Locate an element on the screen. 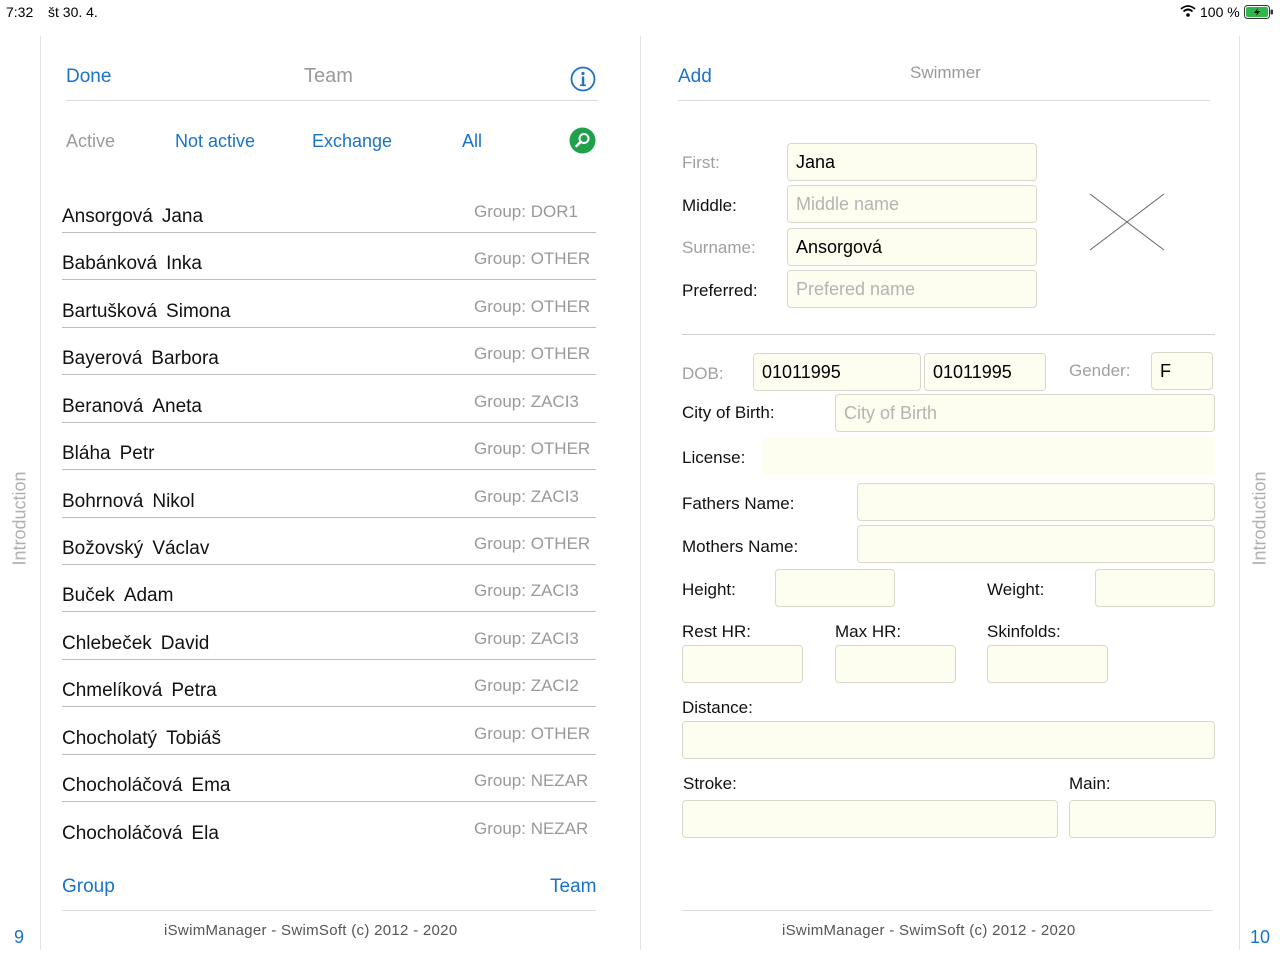 The height and width of the screenshot is (960, 1280). swimmer-surname: Beranová is located at coordinates (103, 406).